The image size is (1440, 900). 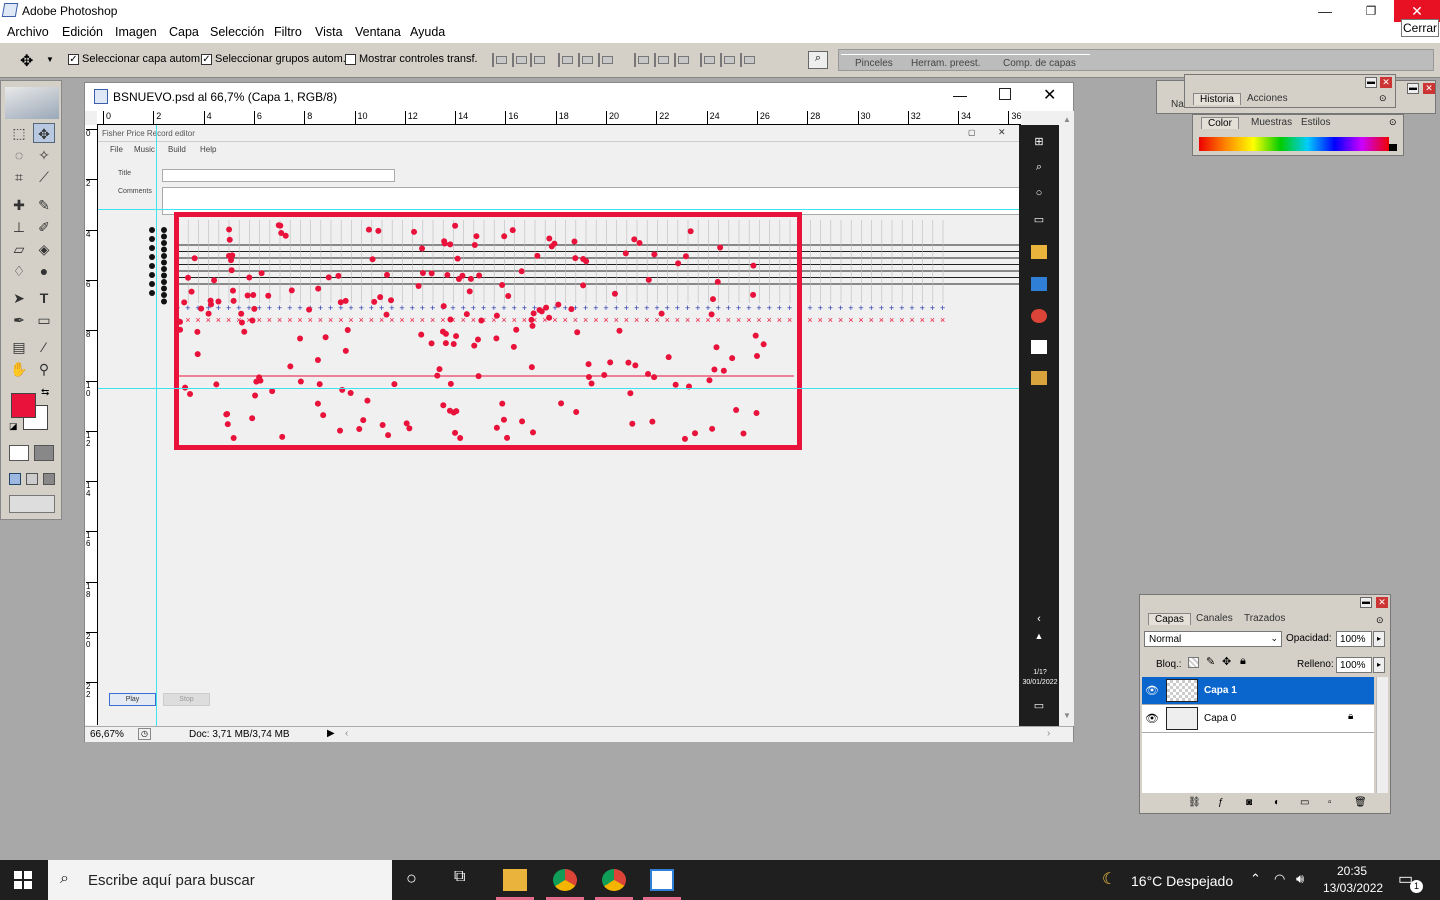 I want to click on color-ramp-black, so click(x=1393, y=147).